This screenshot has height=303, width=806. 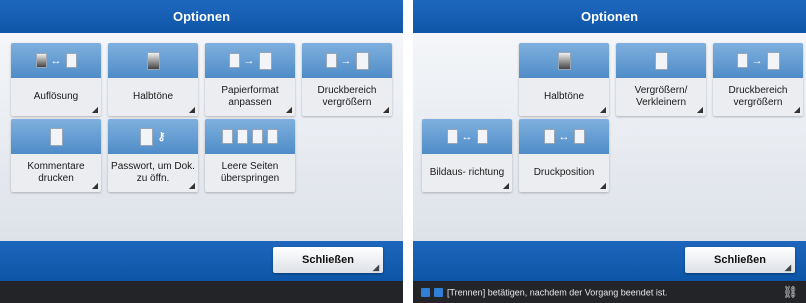 What do you see at coordinates (250, 60) in the screenshot?
I see `fit-paper-size-icon: →` at bounding box center [250, 60].